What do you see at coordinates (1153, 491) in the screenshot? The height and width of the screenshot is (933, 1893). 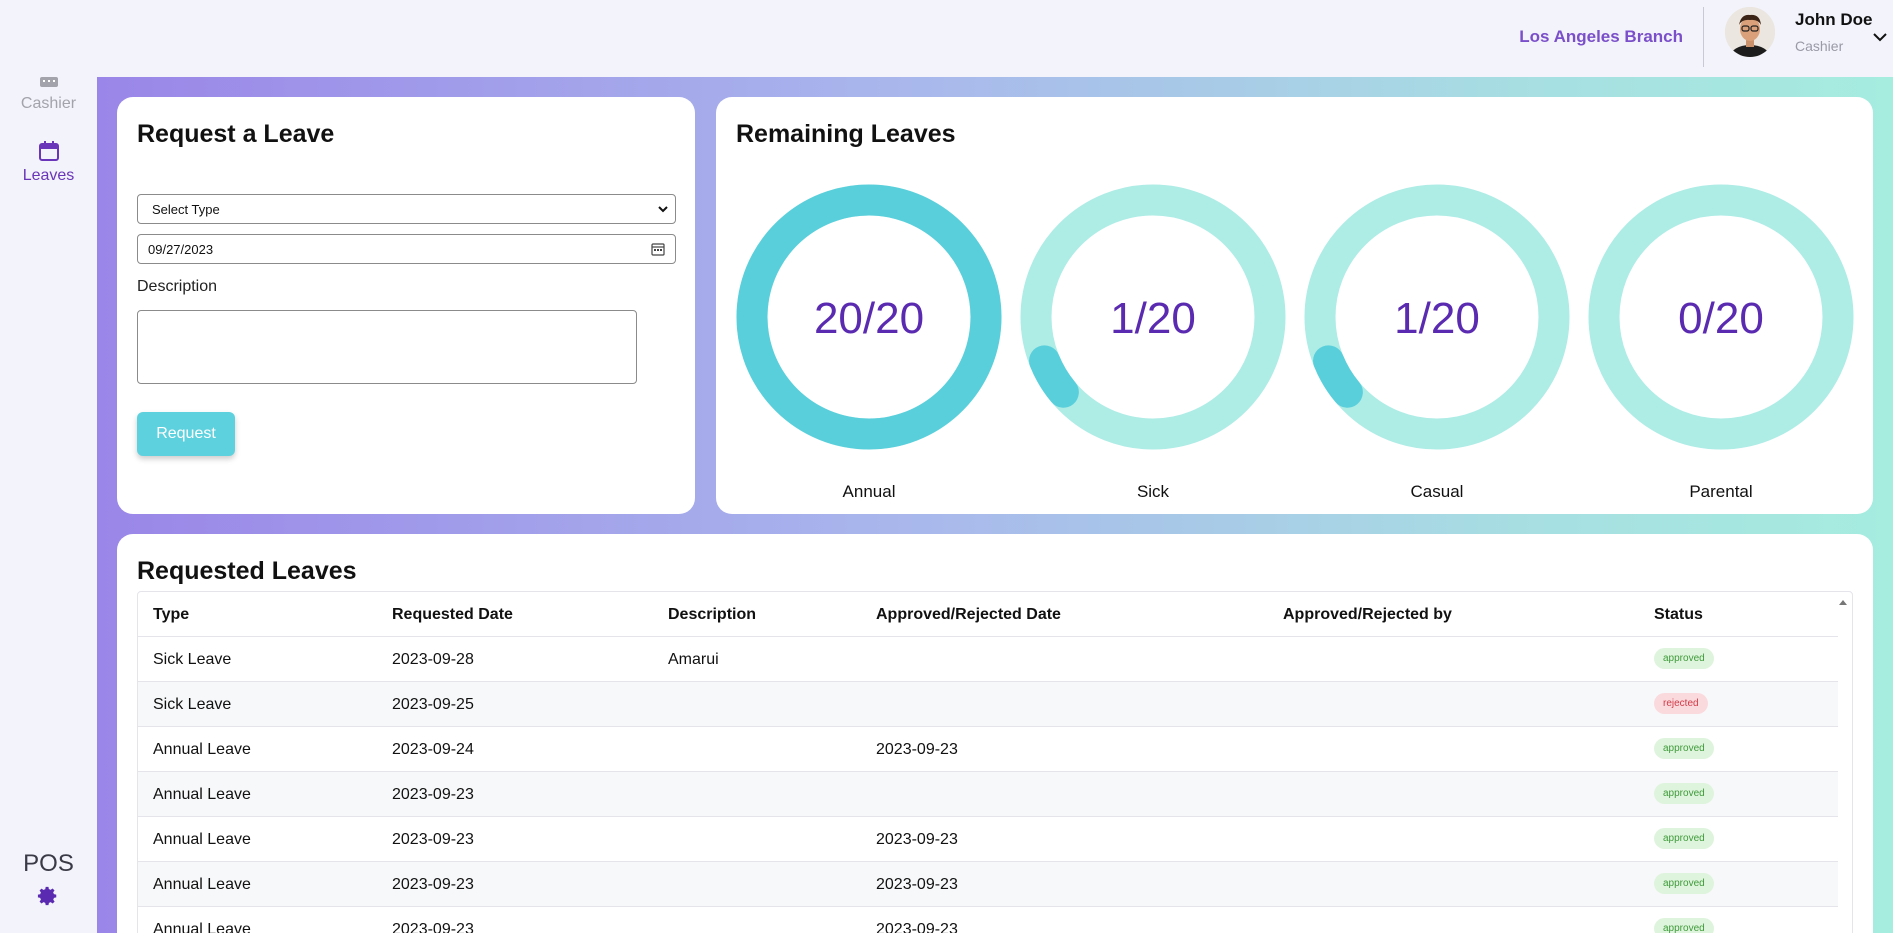 I see `leave-type-label: Sick` at bounding box center [1153, 491].